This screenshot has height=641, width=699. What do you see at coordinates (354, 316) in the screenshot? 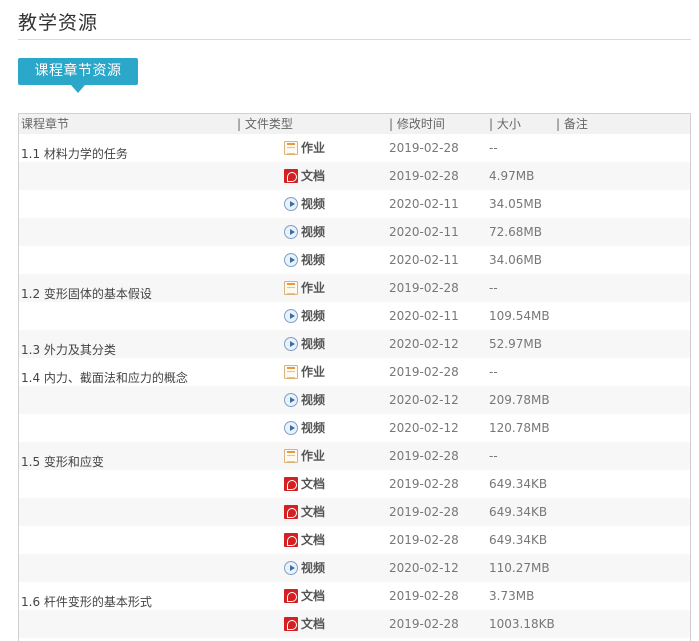
I see `table-row: 视频 2020-02-11 109.54MB` at bounding box center [354, 316].